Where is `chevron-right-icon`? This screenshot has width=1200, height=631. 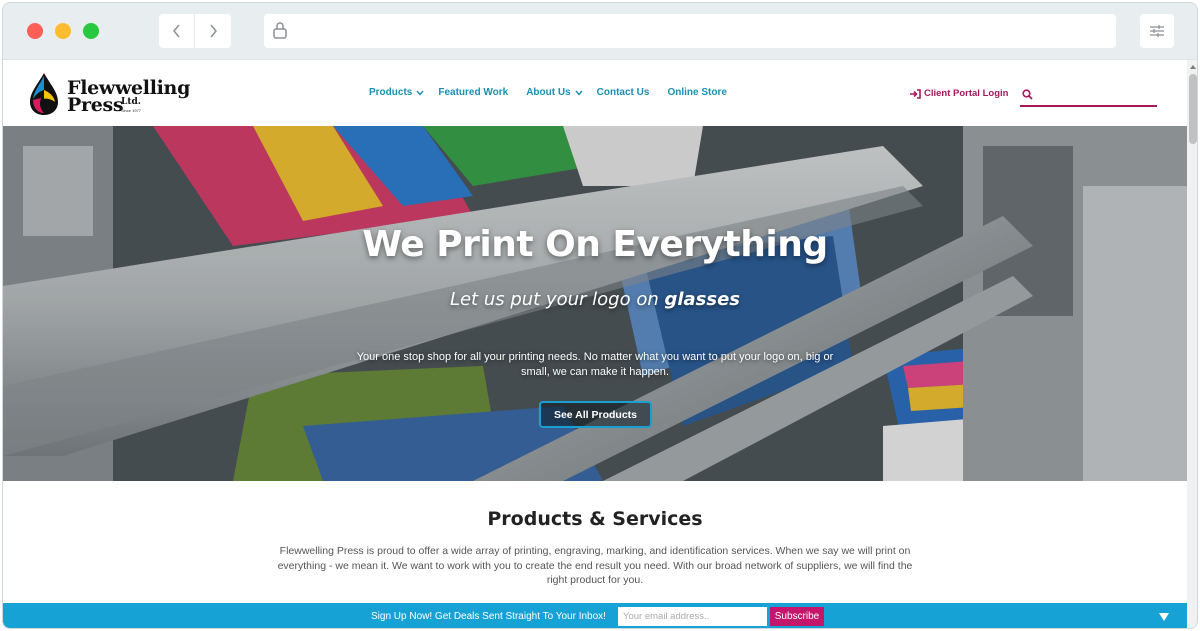
chevron-right-icon is located at coordinates (213, 31).